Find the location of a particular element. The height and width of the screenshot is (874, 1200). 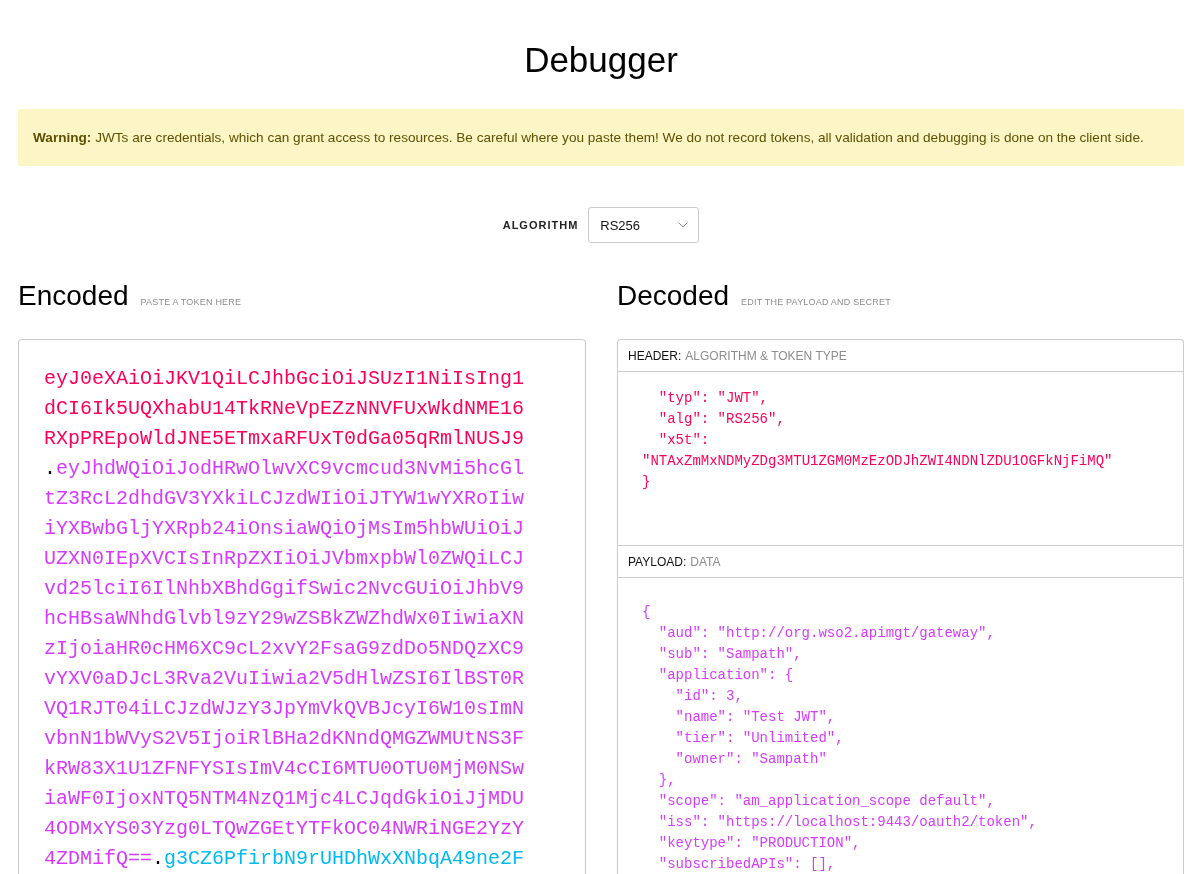

algorithm-select: RS256 is located at coordinates (644, 225).